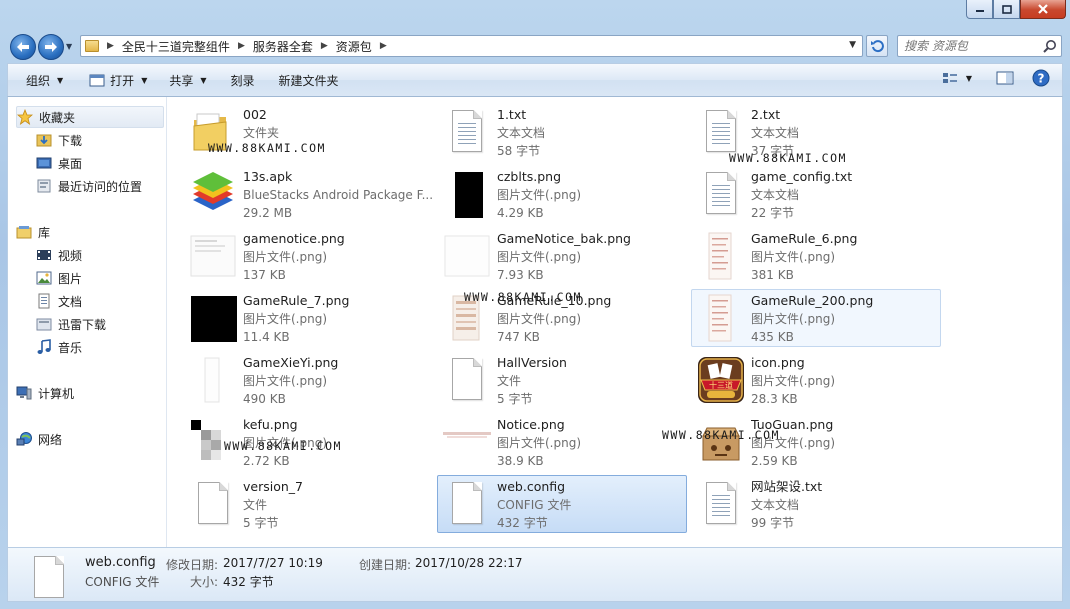 Image resolution: width=1070 pixels, height=609 pixels. I want to click on change-view-button: ▼, so click(957, 78).